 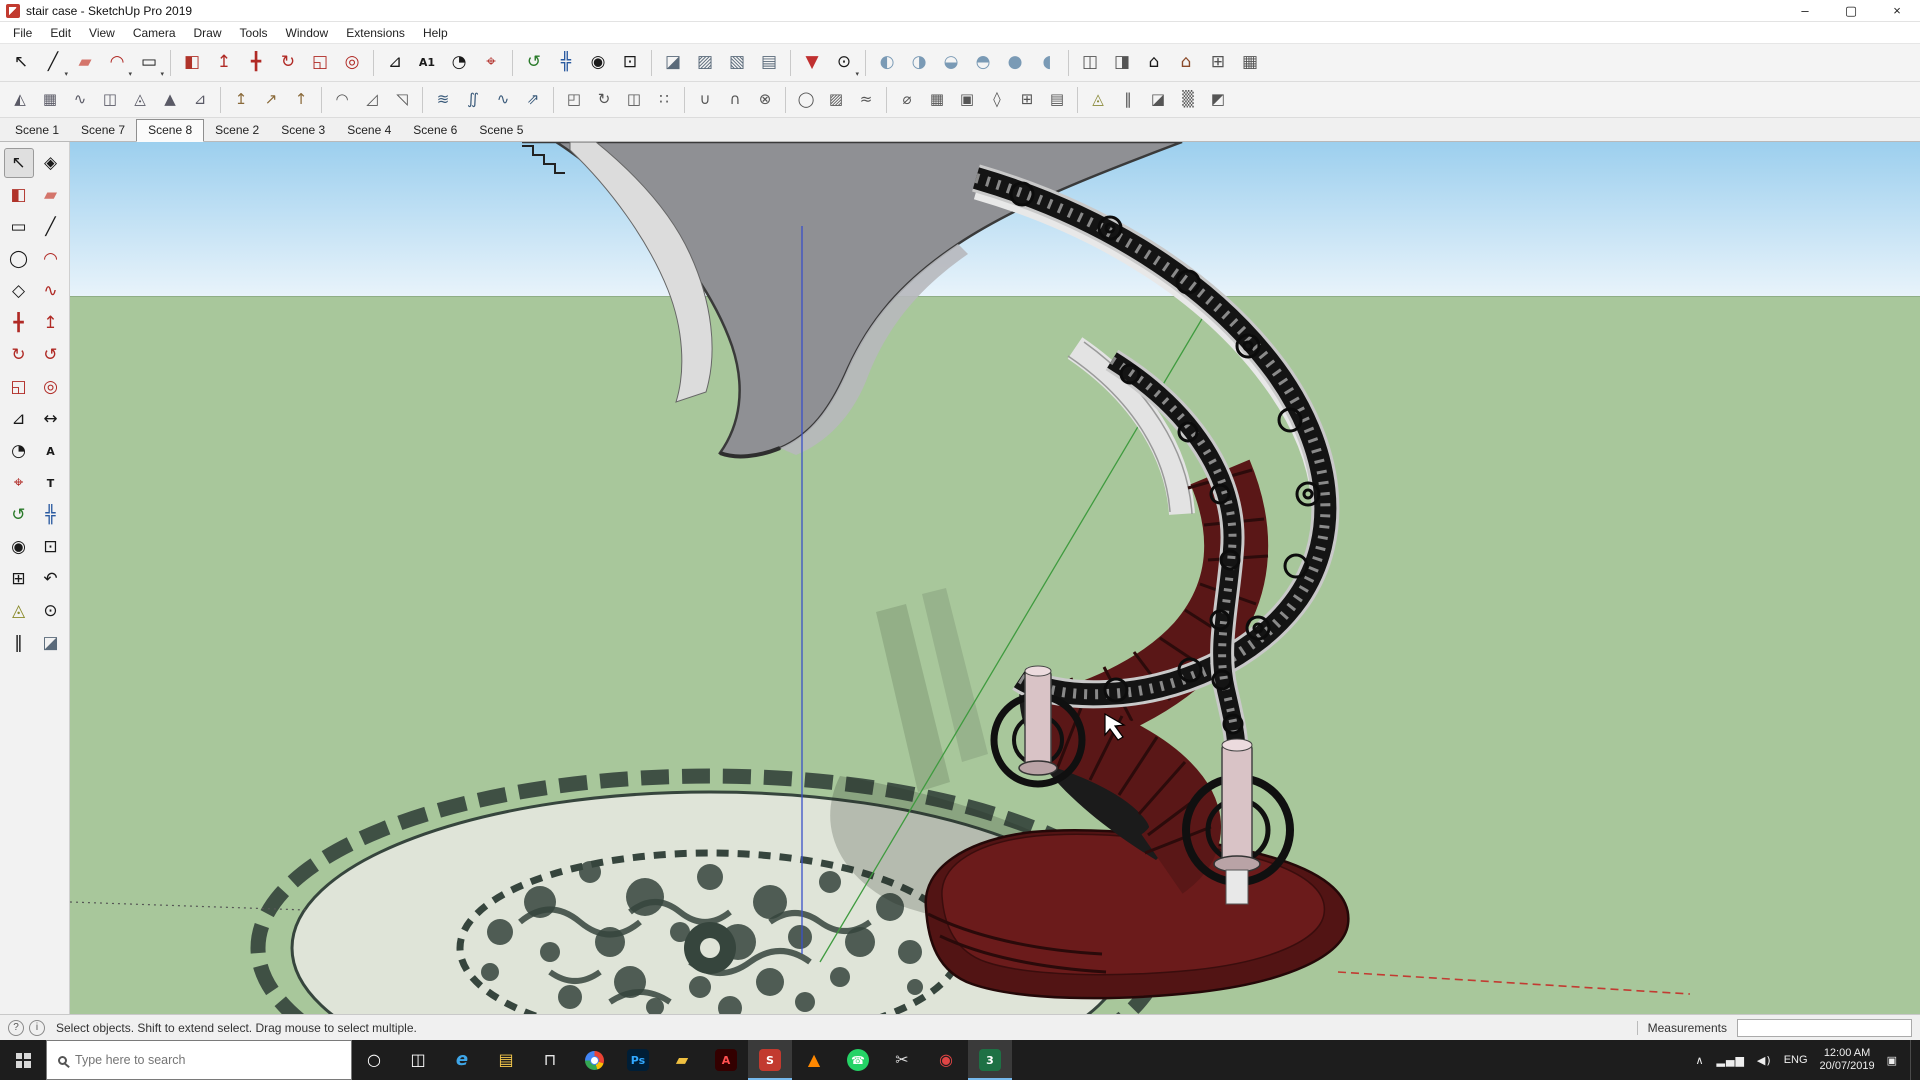 I want to click on volume-icon: ◀), so click(x=1764, y=1060).